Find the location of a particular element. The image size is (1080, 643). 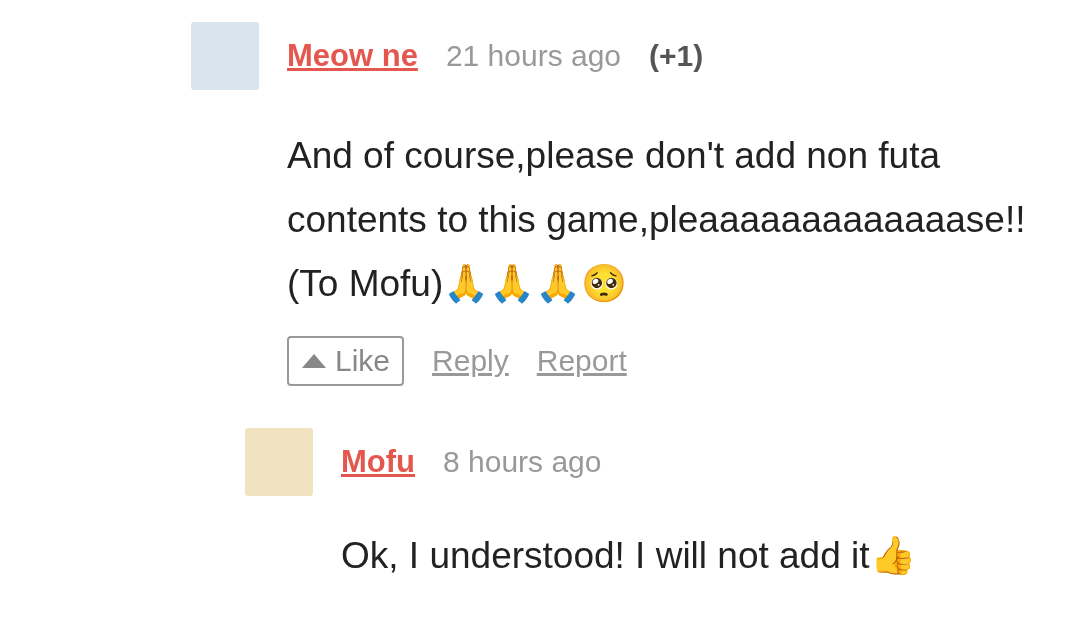

timestamp: 21 hours ago is located at coordinates (533, 56).